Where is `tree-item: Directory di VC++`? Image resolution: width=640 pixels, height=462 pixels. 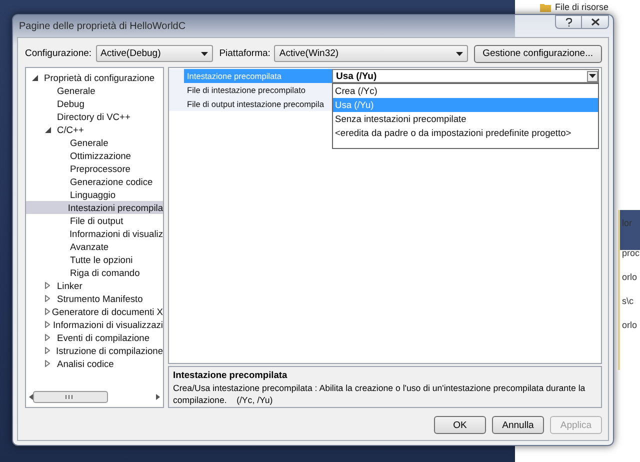 tree-item: Directory di VC++ is located at coordinates (94, 116).